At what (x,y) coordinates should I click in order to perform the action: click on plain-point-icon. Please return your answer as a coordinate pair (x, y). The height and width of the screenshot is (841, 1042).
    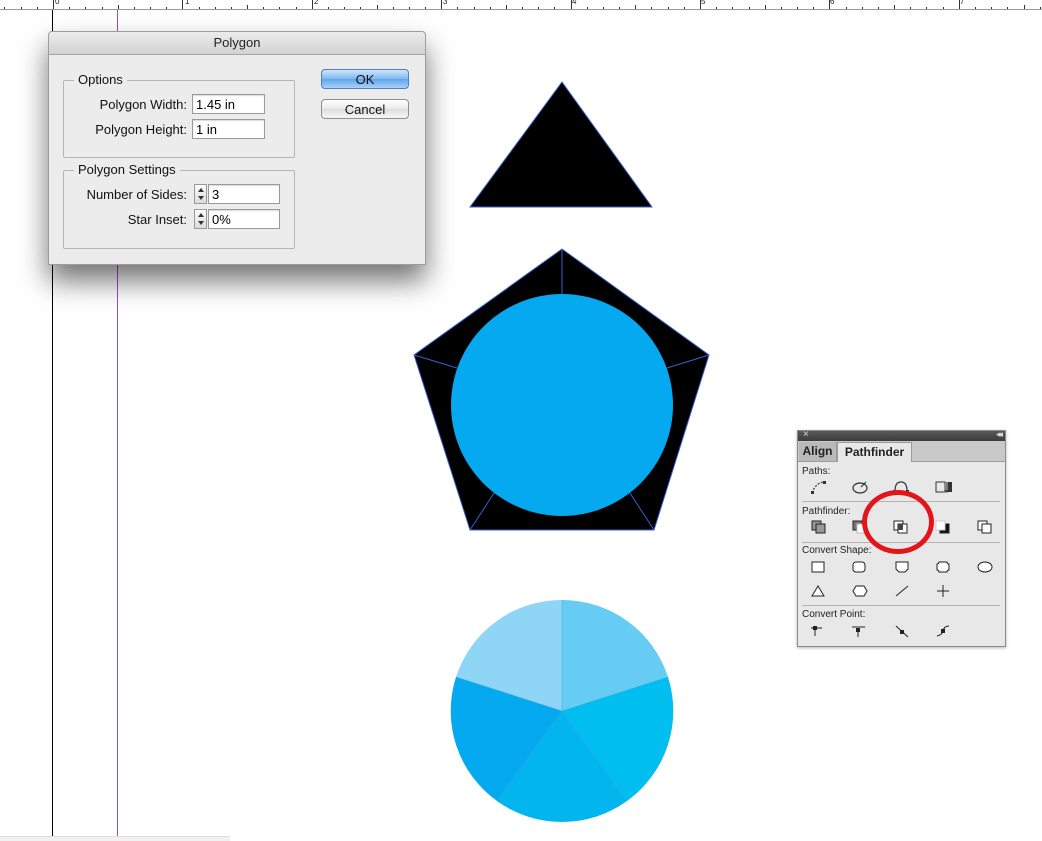
    Looking at the image, I should click on (818, 631).